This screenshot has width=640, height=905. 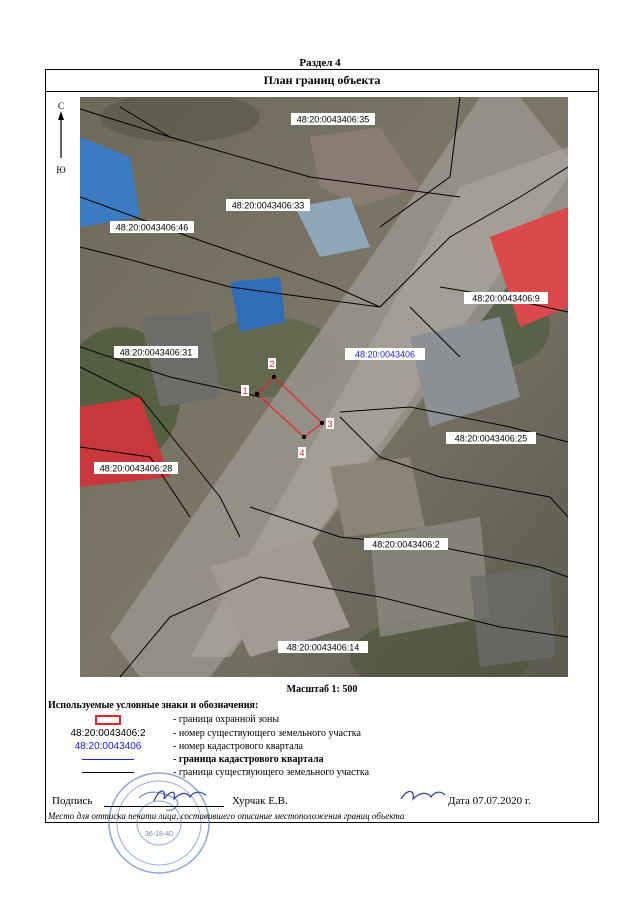 I want to click on legend-symbol-parcel-number: 48:20:0043406:2, so click(x=108, y=733).